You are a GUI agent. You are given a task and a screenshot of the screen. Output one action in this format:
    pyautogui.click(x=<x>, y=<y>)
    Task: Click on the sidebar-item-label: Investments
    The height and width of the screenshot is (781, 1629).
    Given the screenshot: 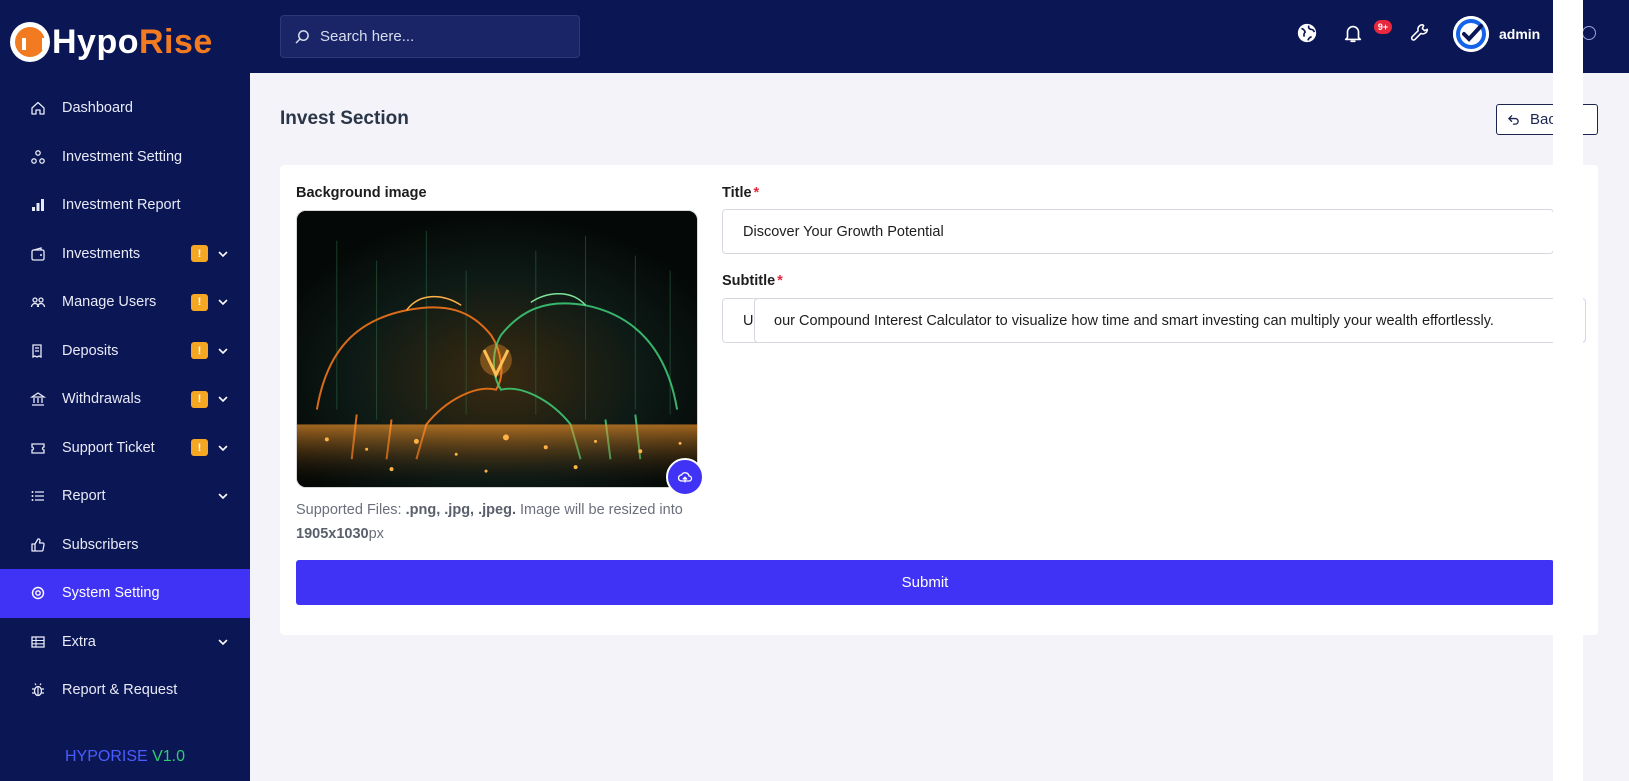 What is the action you would take?
    pyautogui.click(x=101, y=253)
    